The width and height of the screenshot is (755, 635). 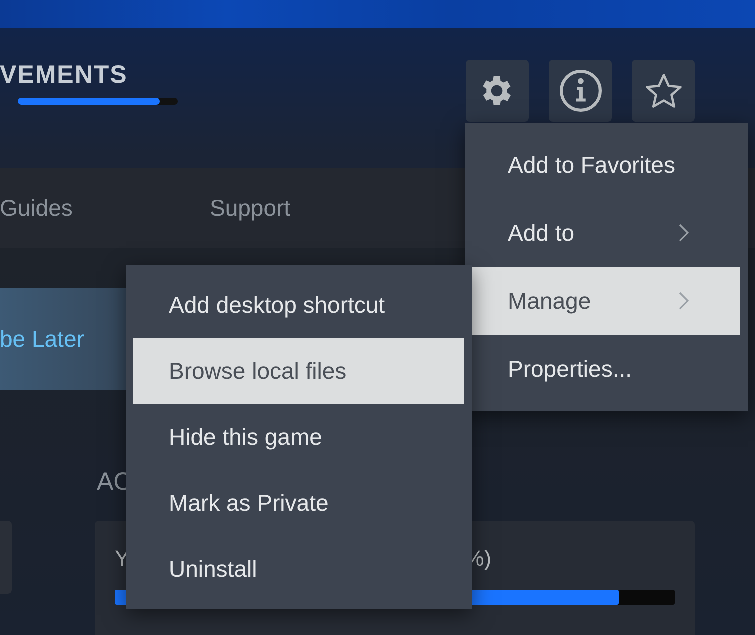 I want to click on section-title: VEMENTS, so click(x=64, y=75).